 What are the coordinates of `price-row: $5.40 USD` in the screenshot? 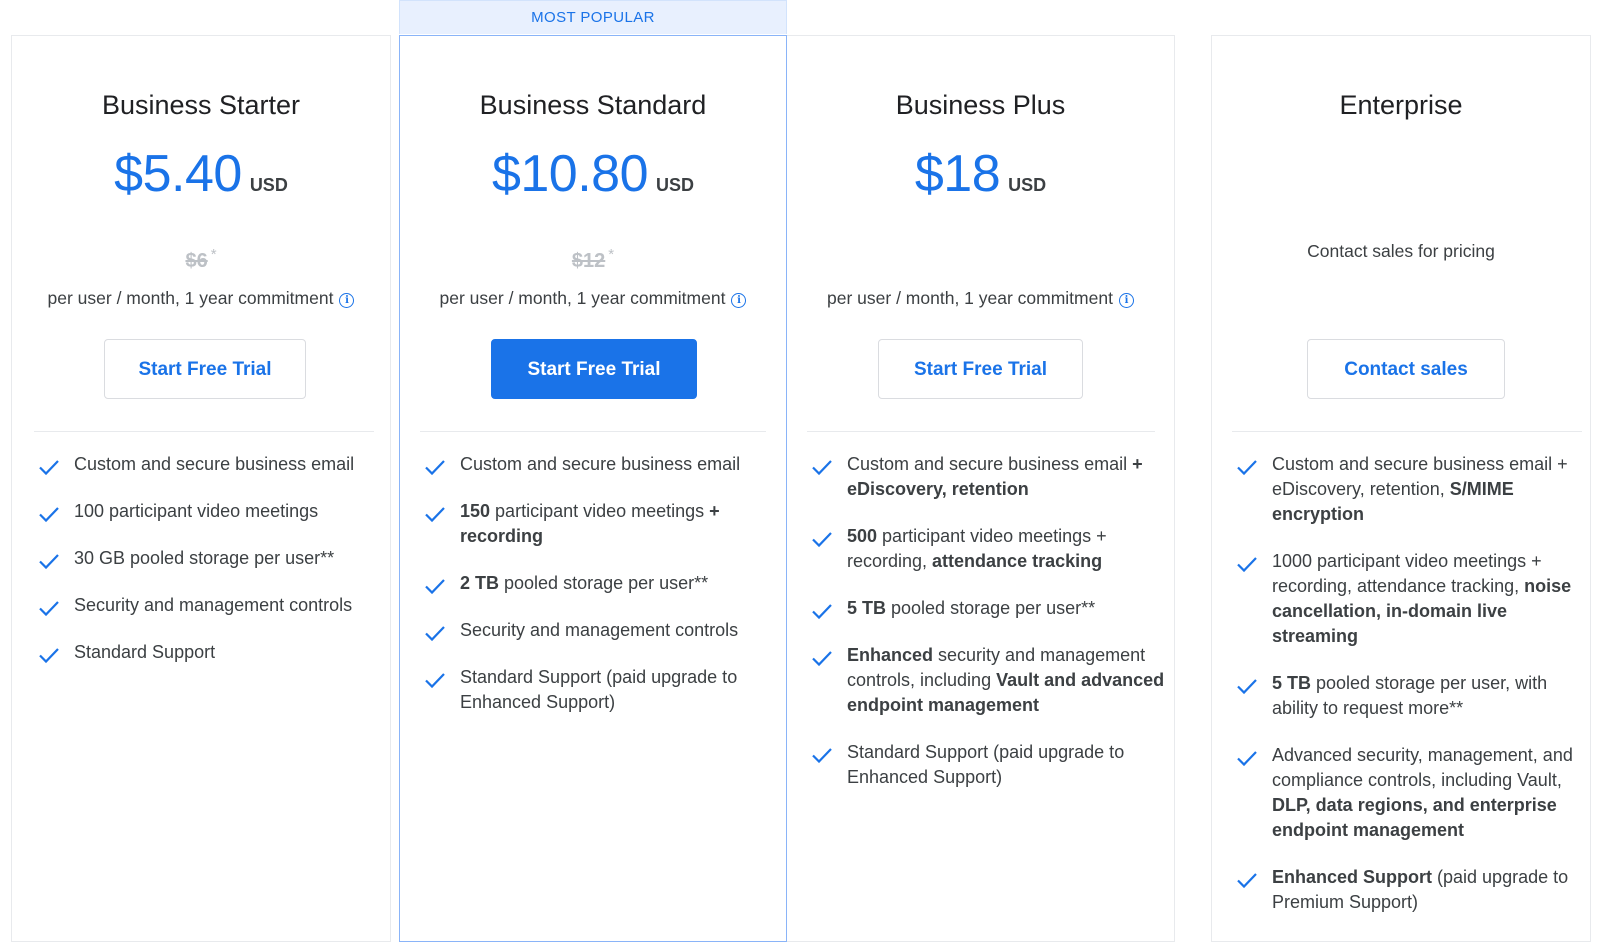 It's located at (201, 174).